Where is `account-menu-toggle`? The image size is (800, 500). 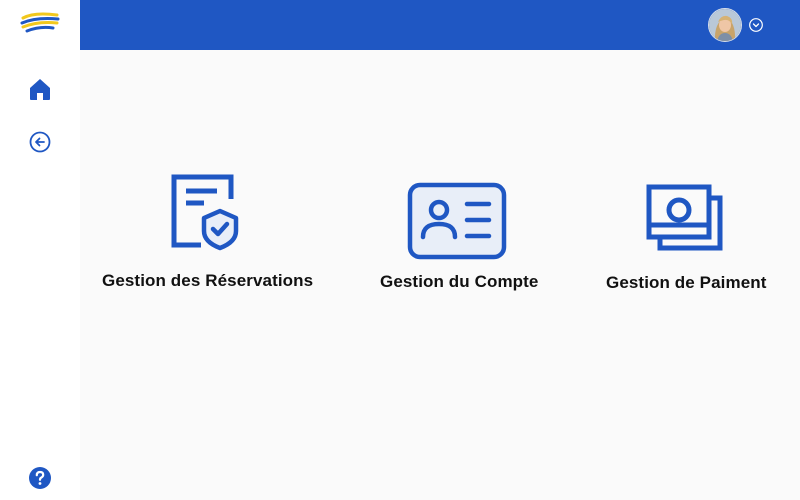 account-menu-toggle is located at coordinates (756, 25).